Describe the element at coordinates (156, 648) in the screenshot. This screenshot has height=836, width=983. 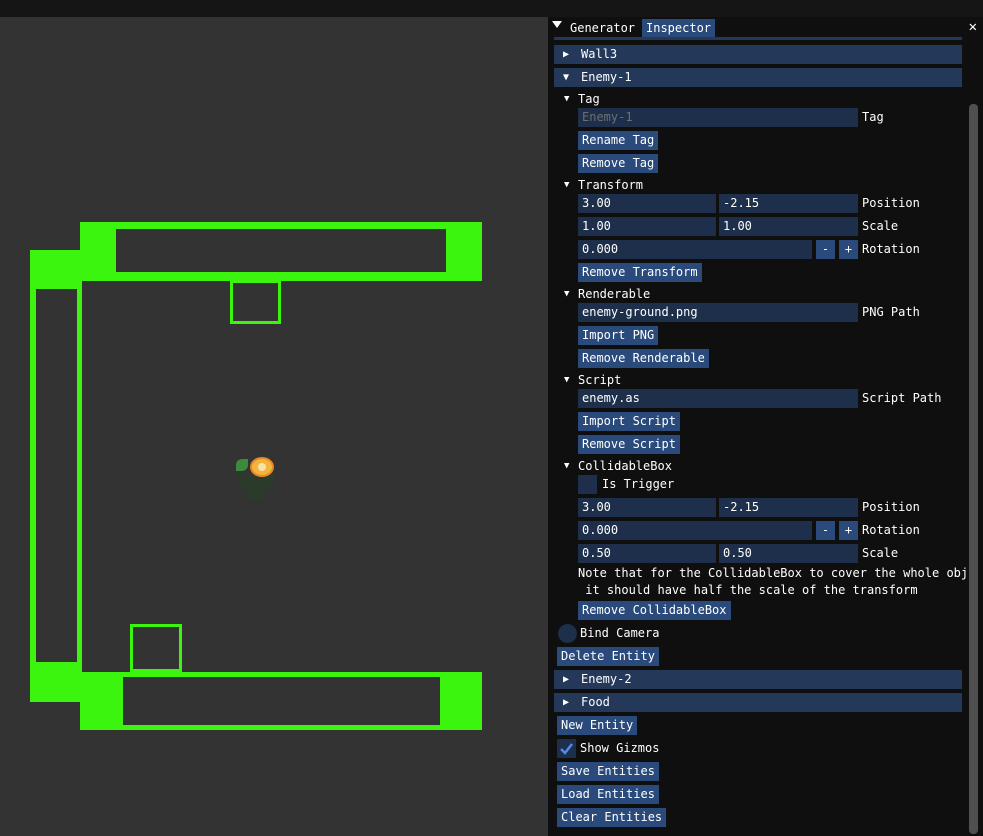
I see `bottom-box-gizmo` at that location.